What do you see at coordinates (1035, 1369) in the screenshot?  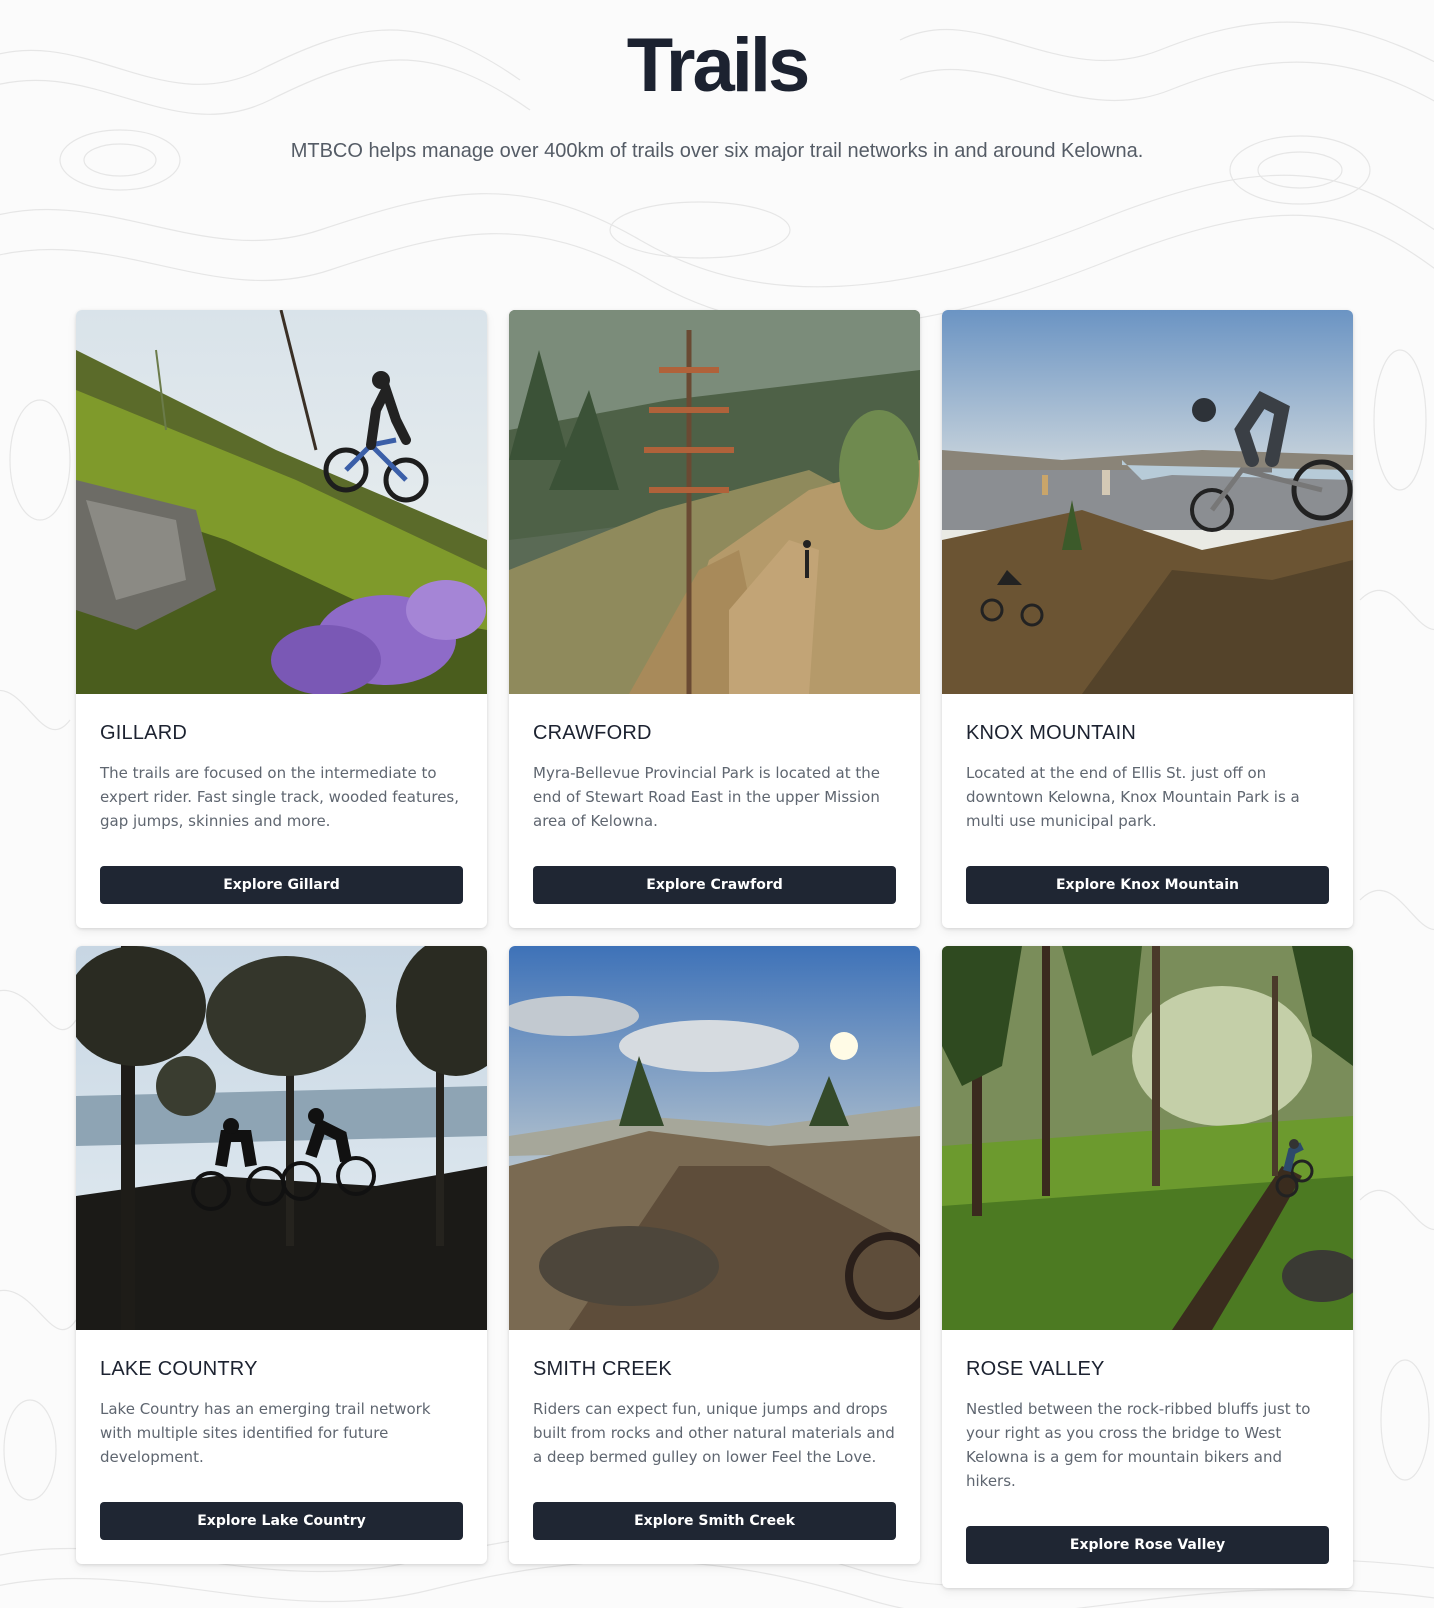 I see `trail-title: ROSE VALLEY` at bounding box center [1035, 1369].